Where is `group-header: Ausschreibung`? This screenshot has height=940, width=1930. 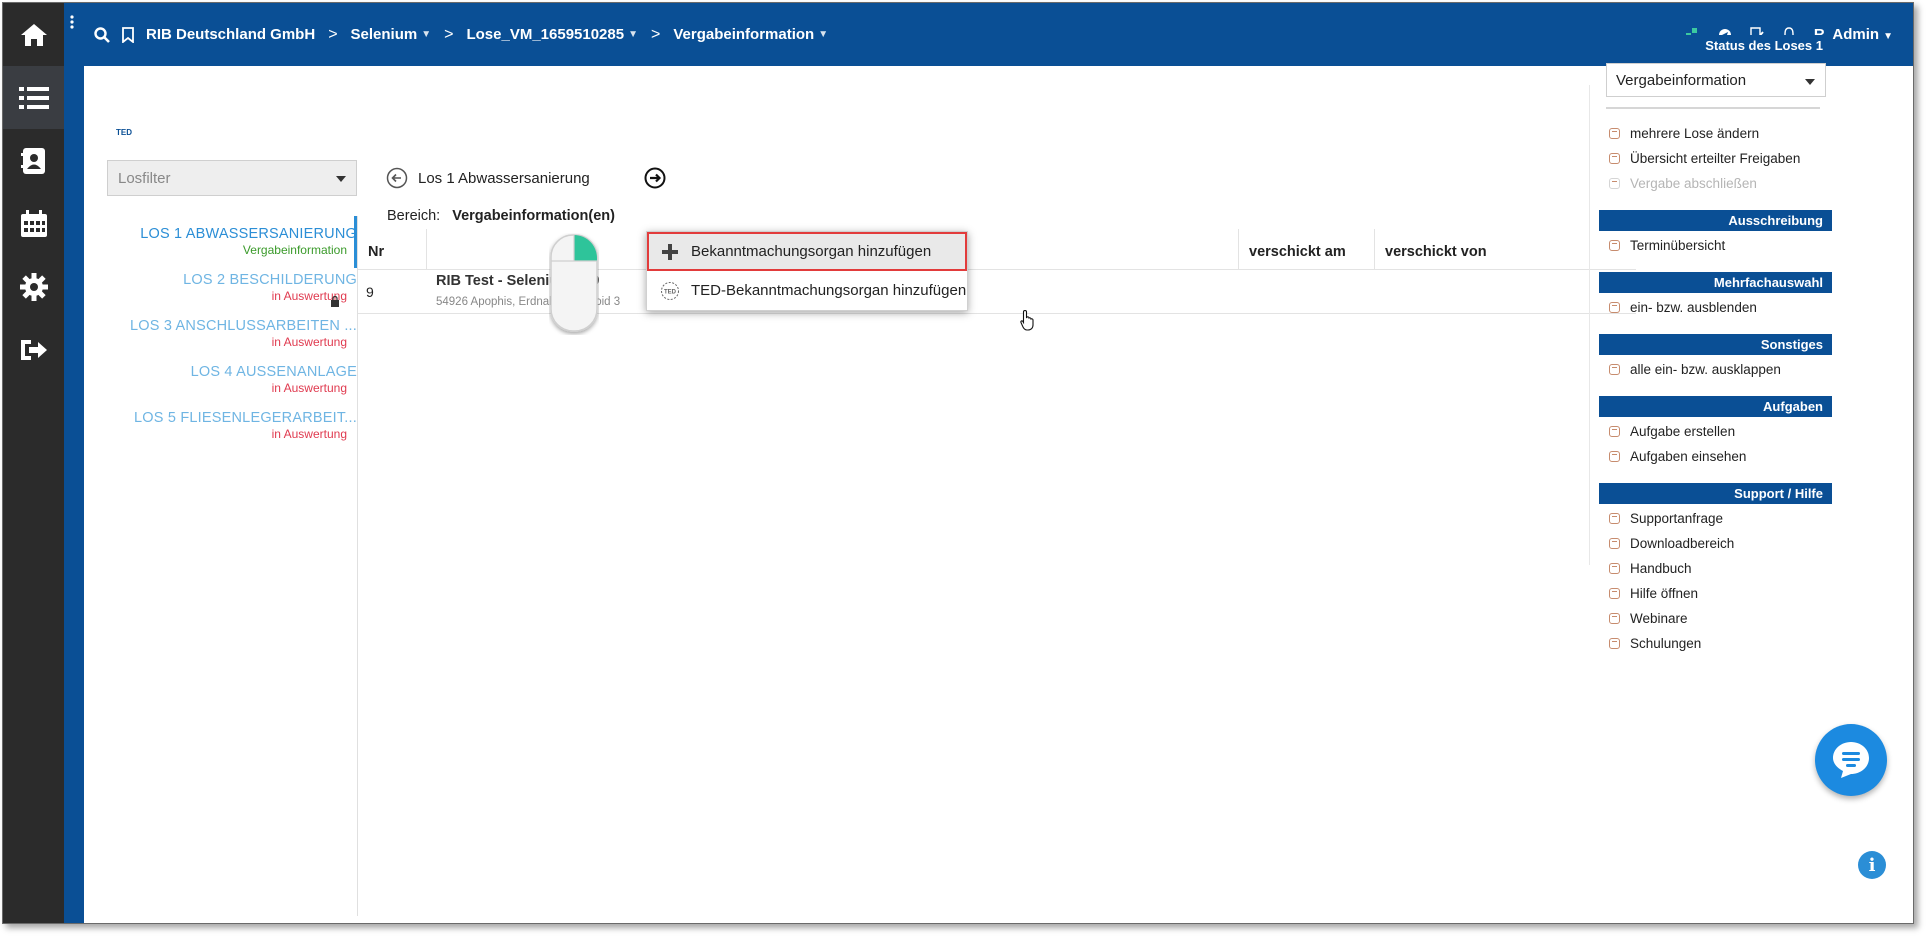 group-header: Ausschreibung is located at coordinates (1715, 220).